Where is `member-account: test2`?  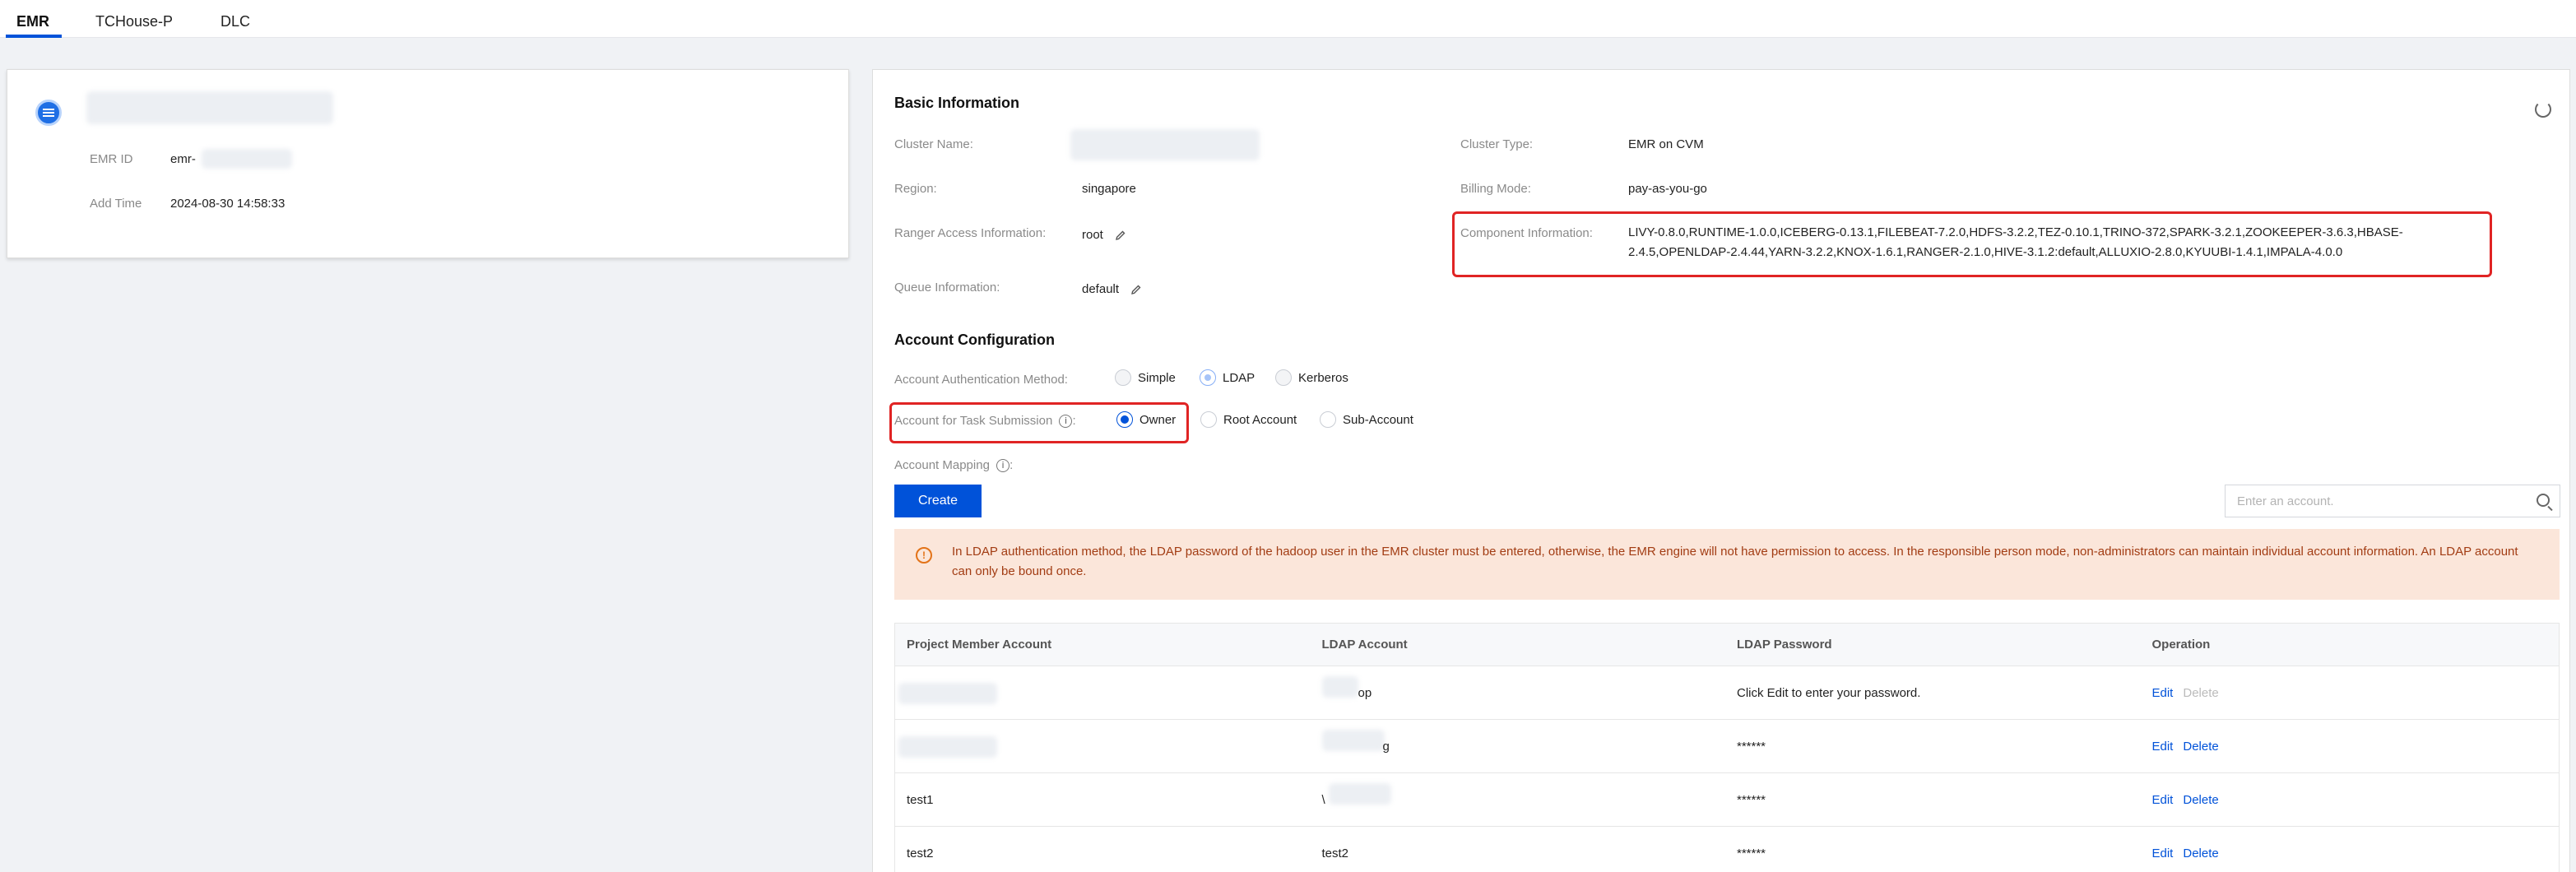
member-account: test2 is located at coordinates (921, 853).